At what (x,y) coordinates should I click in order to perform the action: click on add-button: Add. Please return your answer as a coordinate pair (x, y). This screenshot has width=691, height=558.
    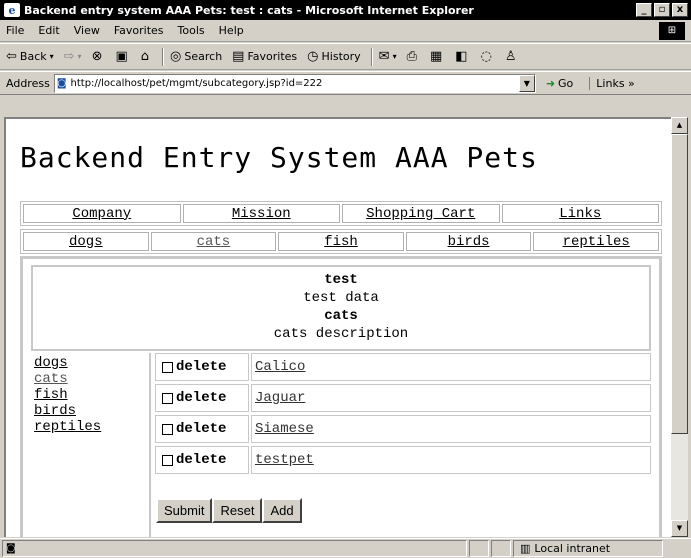
    Looking at the image, I should click on (282, 510).